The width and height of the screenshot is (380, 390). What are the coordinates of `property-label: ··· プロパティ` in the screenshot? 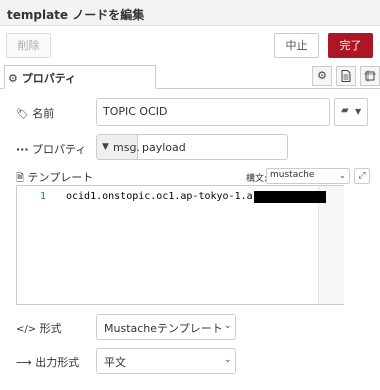 It's located at (51, 149).